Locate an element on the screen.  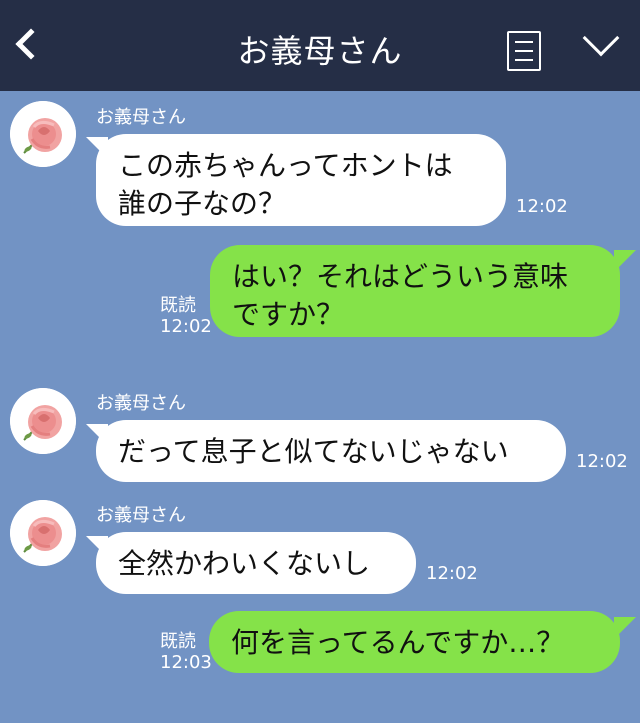
chat-header: お義母さん is located at coordinates (320, 45).